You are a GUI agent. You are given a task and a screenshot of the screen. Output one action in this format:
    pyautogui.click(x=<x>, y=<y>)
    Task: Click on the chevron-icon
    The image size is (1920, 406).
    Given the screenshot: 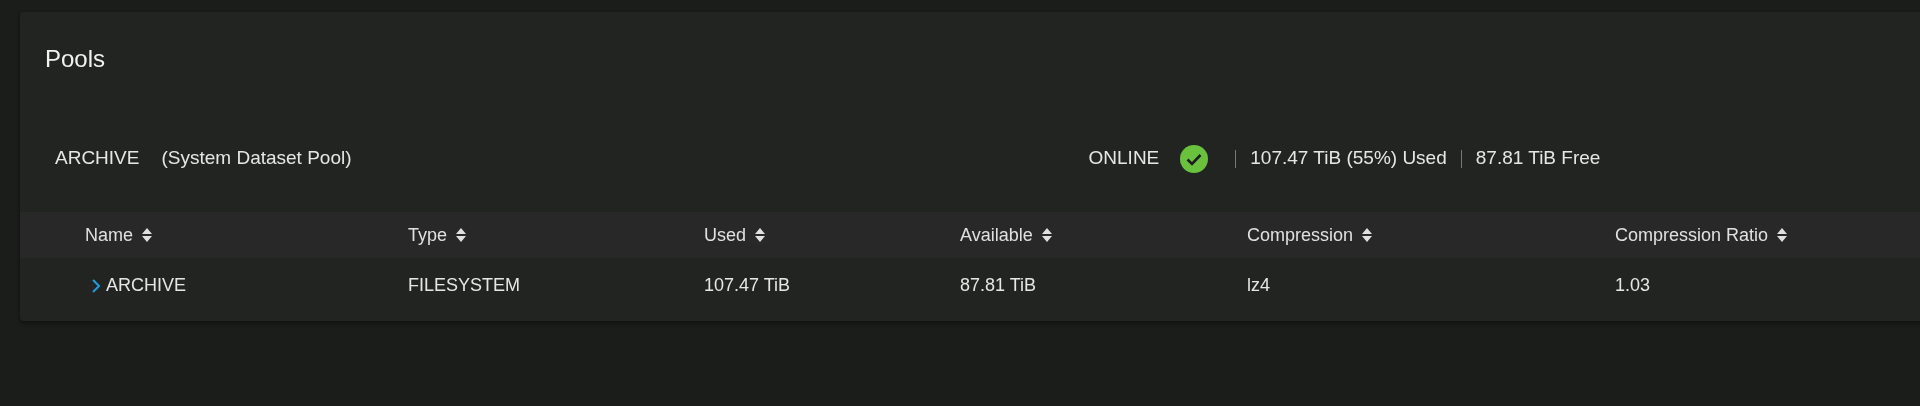 What is the action you would take?
    pyautogui.click(x=96, y=285)
    